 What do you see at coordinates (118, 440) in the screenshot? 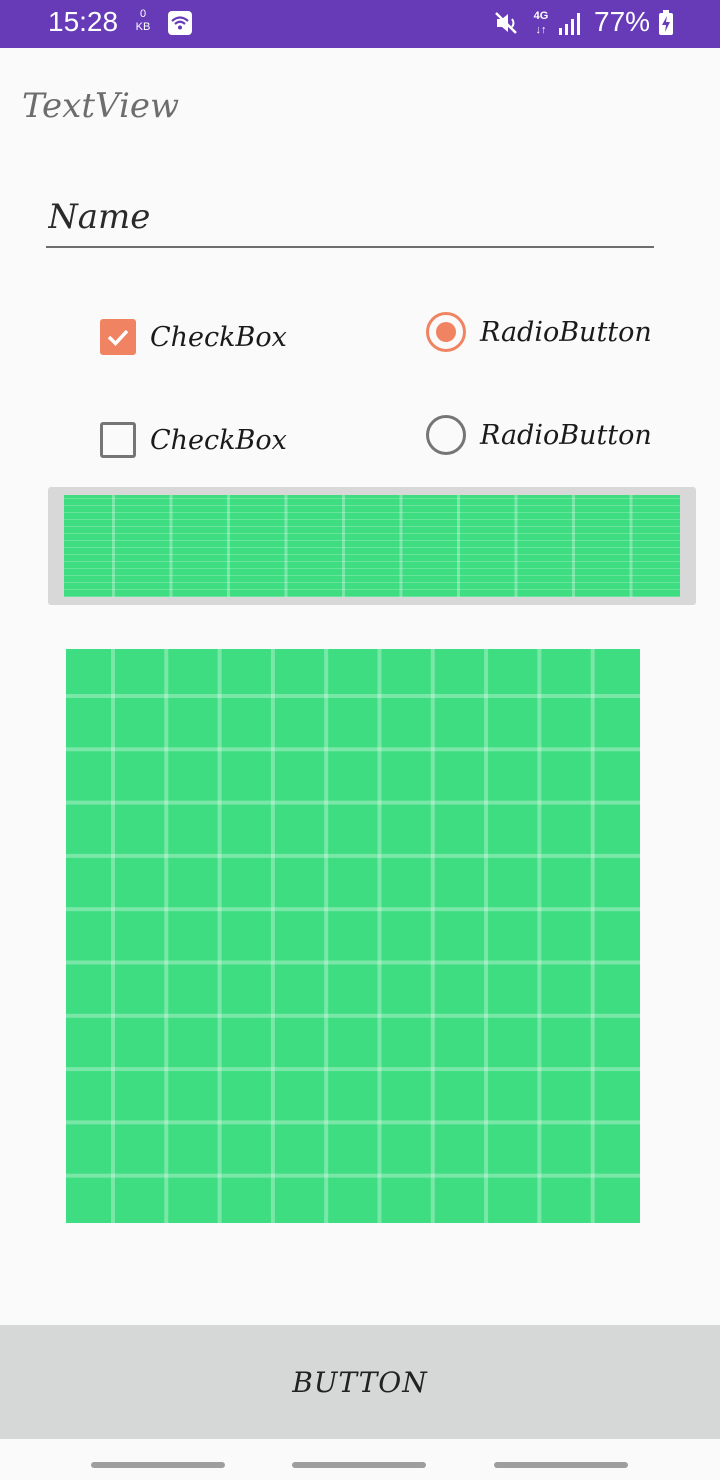
I see `checkbox-2-box` at bounding box center [118, 440].